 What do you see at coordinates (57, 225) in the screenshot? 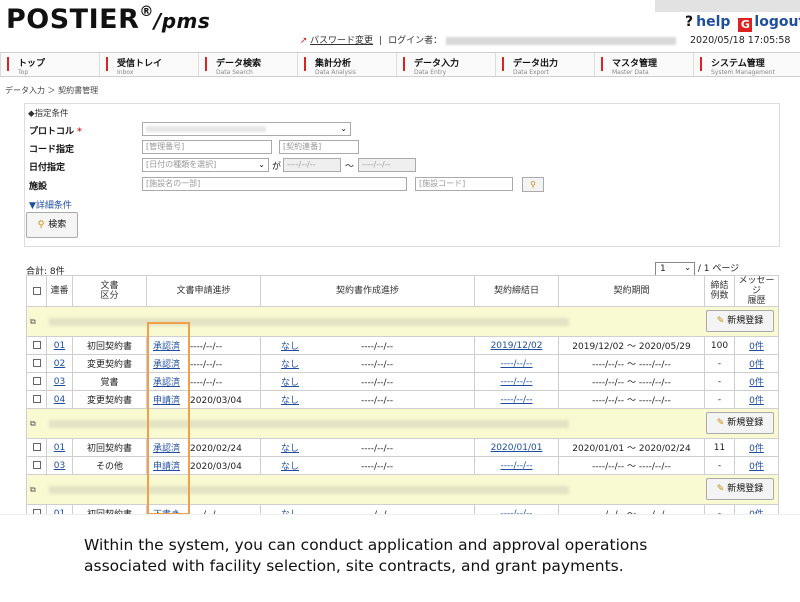
I see `search-button-label: 検索` at bounding box center [57, 225].